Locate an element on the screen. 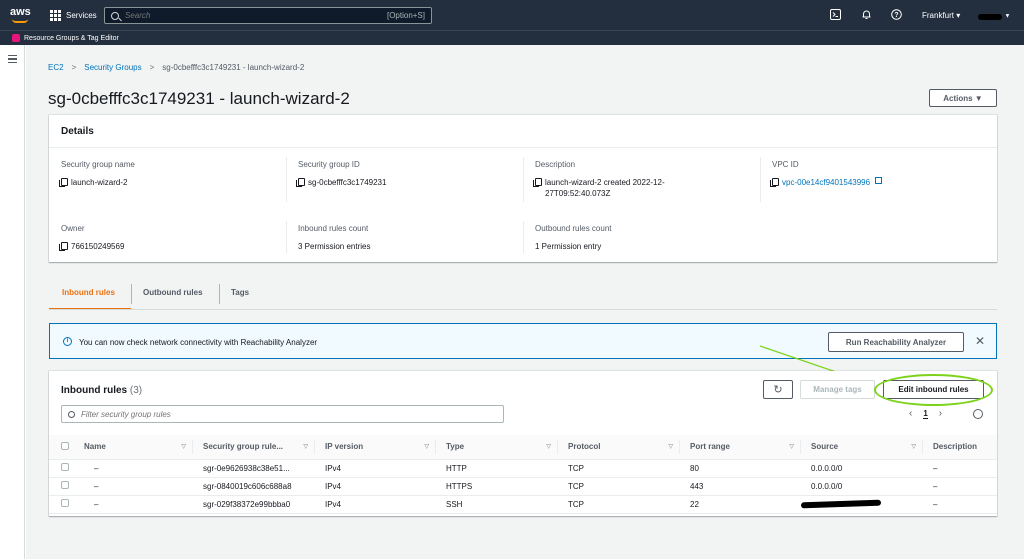 This screenshot has width=1024, height=559. hamburger-menu-icon is located at coordinates (12, 60).